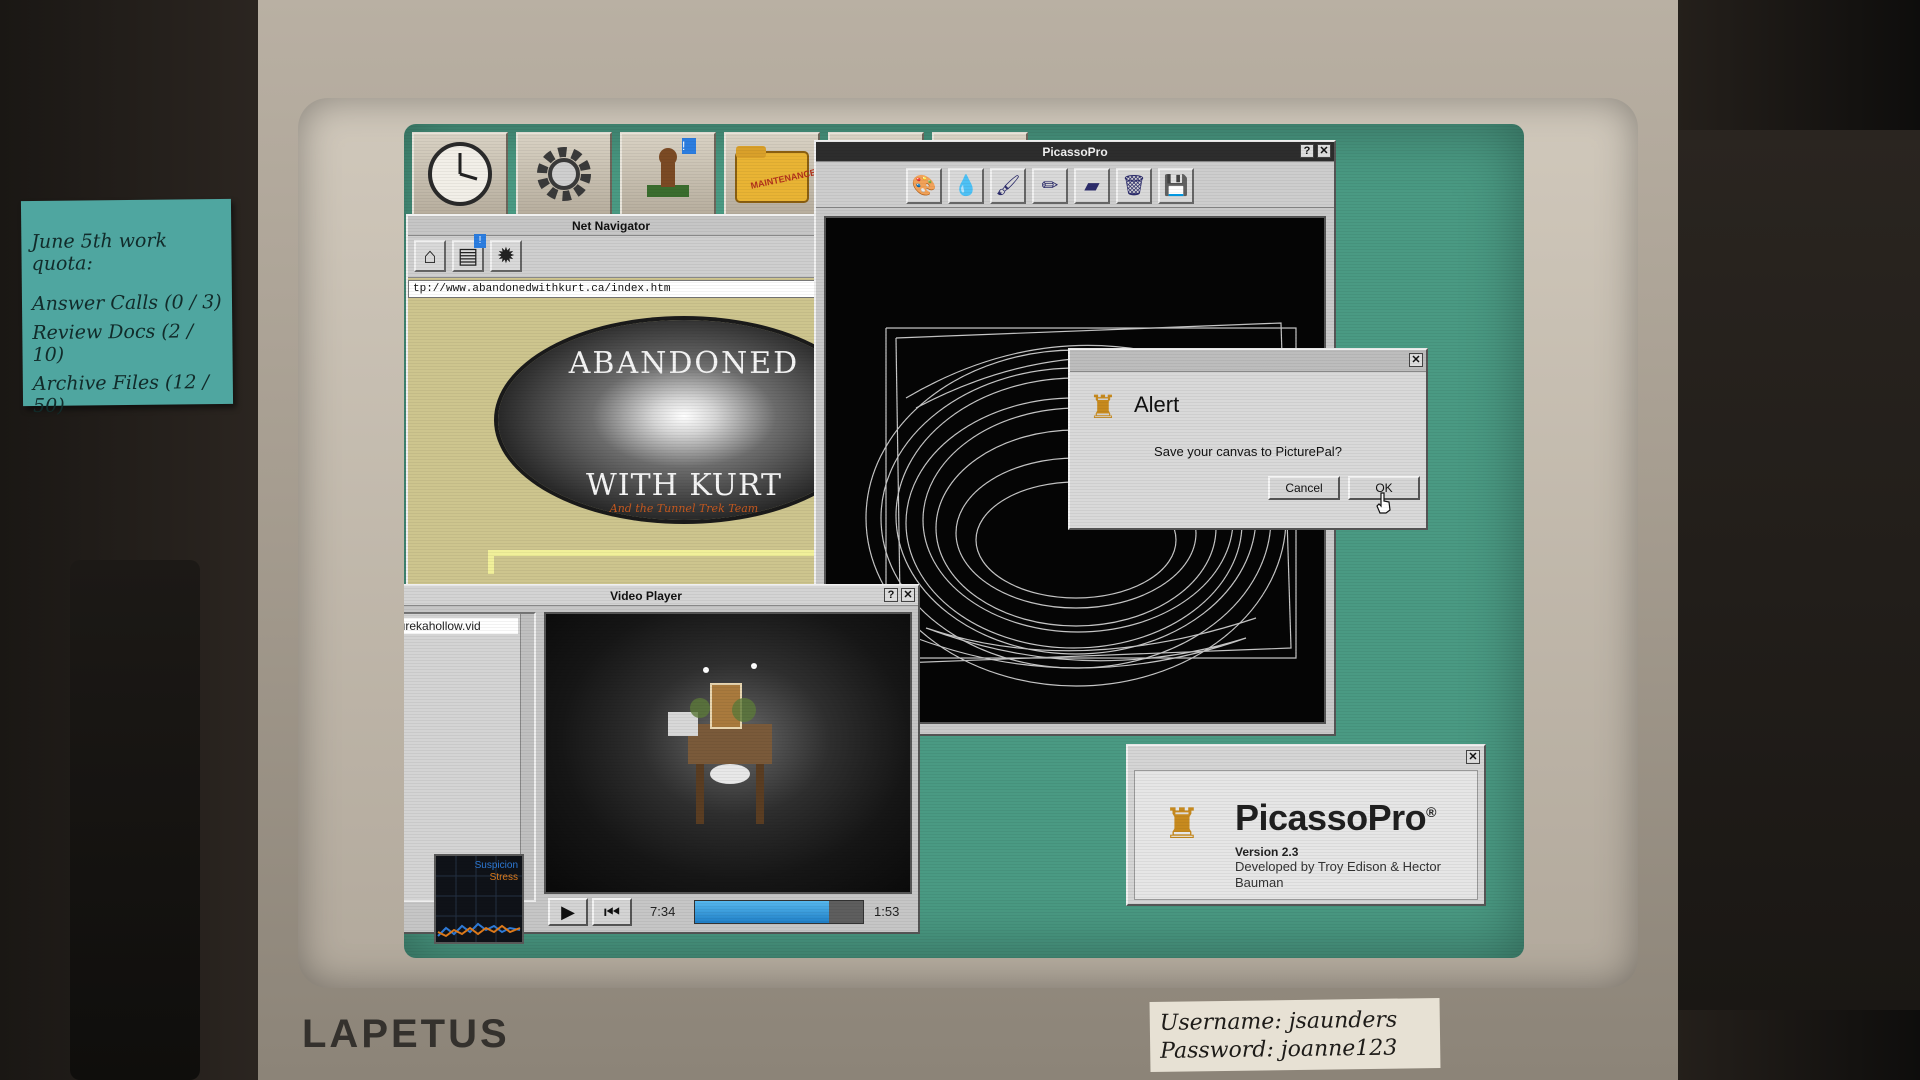 Image resolution: width=1920 pixels, height=1080 pixels. Describe the element at coordinates (135, 820) in the screenshot. I see `clipboard` at that location.